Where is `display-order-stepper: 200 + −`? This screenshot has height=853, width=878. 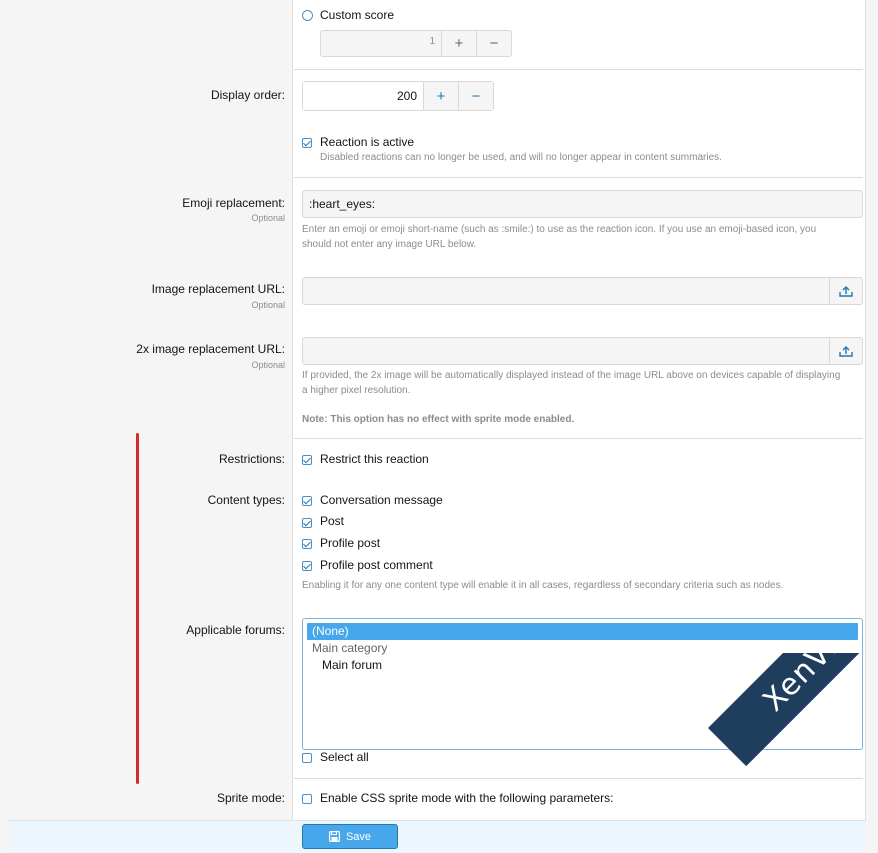
display-order-stepper: 200 + − is located at coordinates (398, 96).